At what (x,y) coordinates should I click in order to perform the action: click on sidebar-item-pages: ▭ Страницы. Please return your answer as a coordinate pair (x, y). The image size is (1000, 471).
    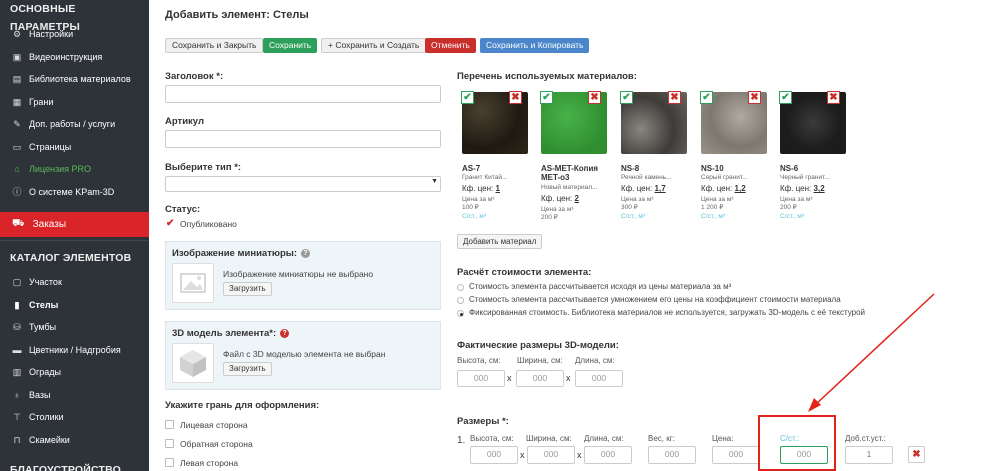
    Looking at the image, I should click on (74, 147).